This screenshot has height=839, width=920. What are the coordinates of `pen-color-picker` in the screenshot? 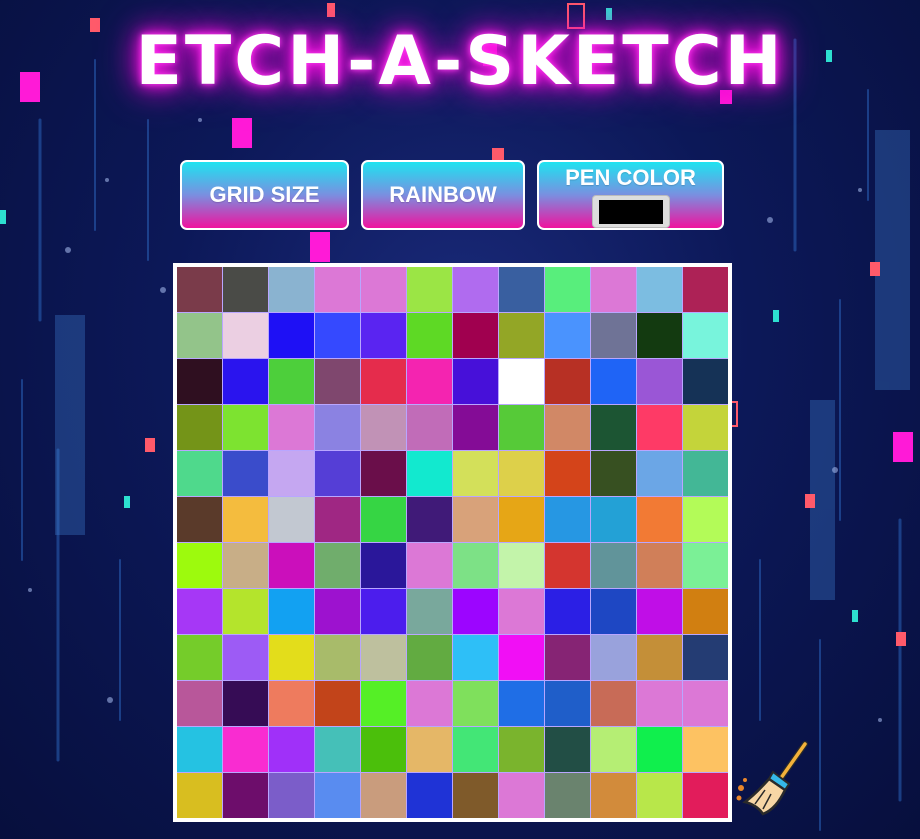 It's located at (630, 211).